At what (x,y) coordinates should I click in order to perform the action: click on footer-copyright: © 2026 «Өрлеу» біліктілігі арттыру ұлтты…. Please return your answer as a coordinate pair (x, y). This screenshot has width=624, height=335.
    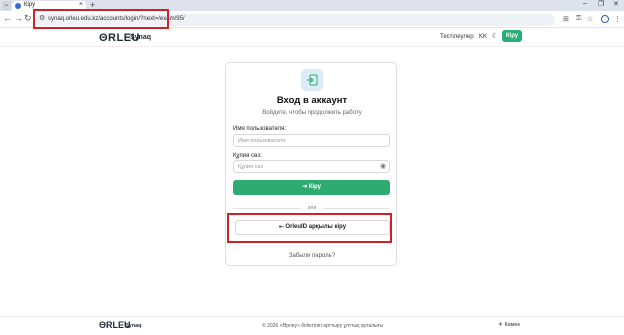
    Looking at the image, I should click on (323, 326).